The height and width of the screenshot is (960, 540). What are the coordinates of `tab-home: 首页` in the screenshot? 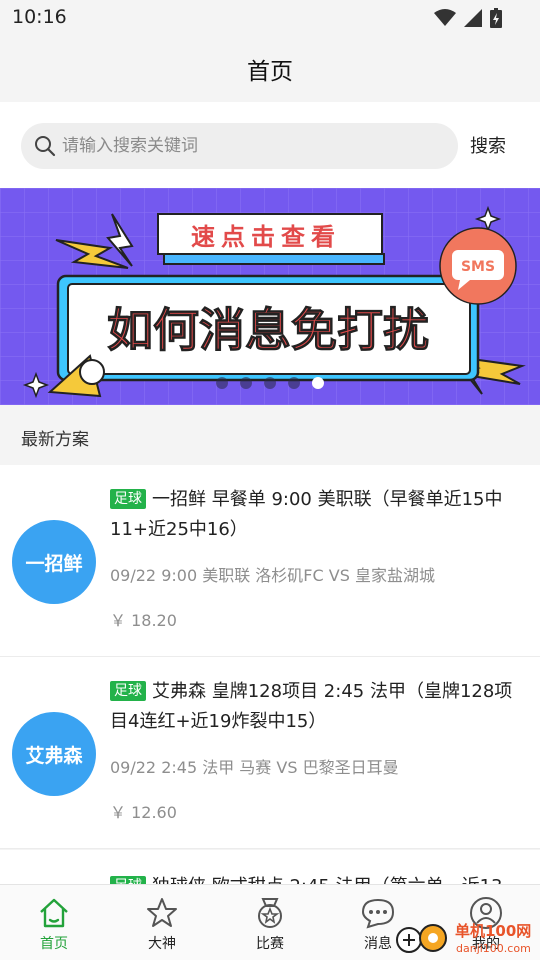 It's located at (54, 922).